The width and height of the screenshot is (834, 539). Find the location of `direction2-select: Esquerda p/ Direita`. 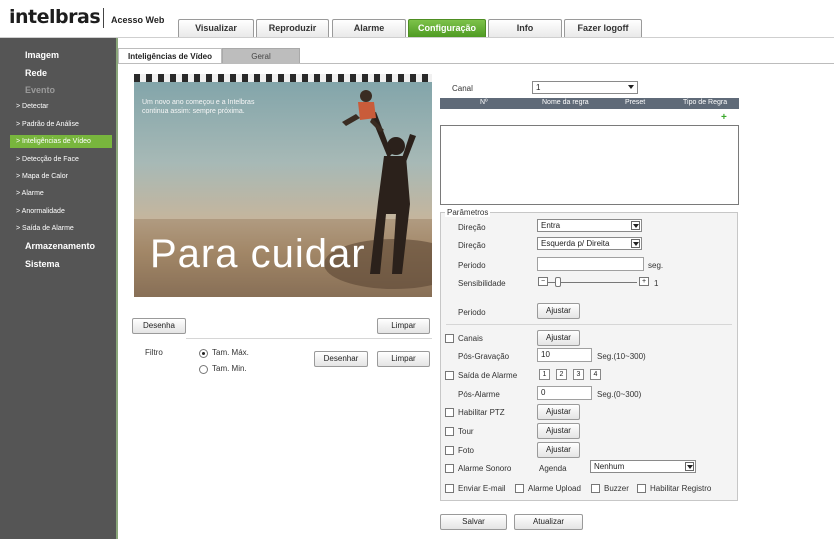

direction2-select: Esquerda p/ Direita is located at coordinates (589, 243).